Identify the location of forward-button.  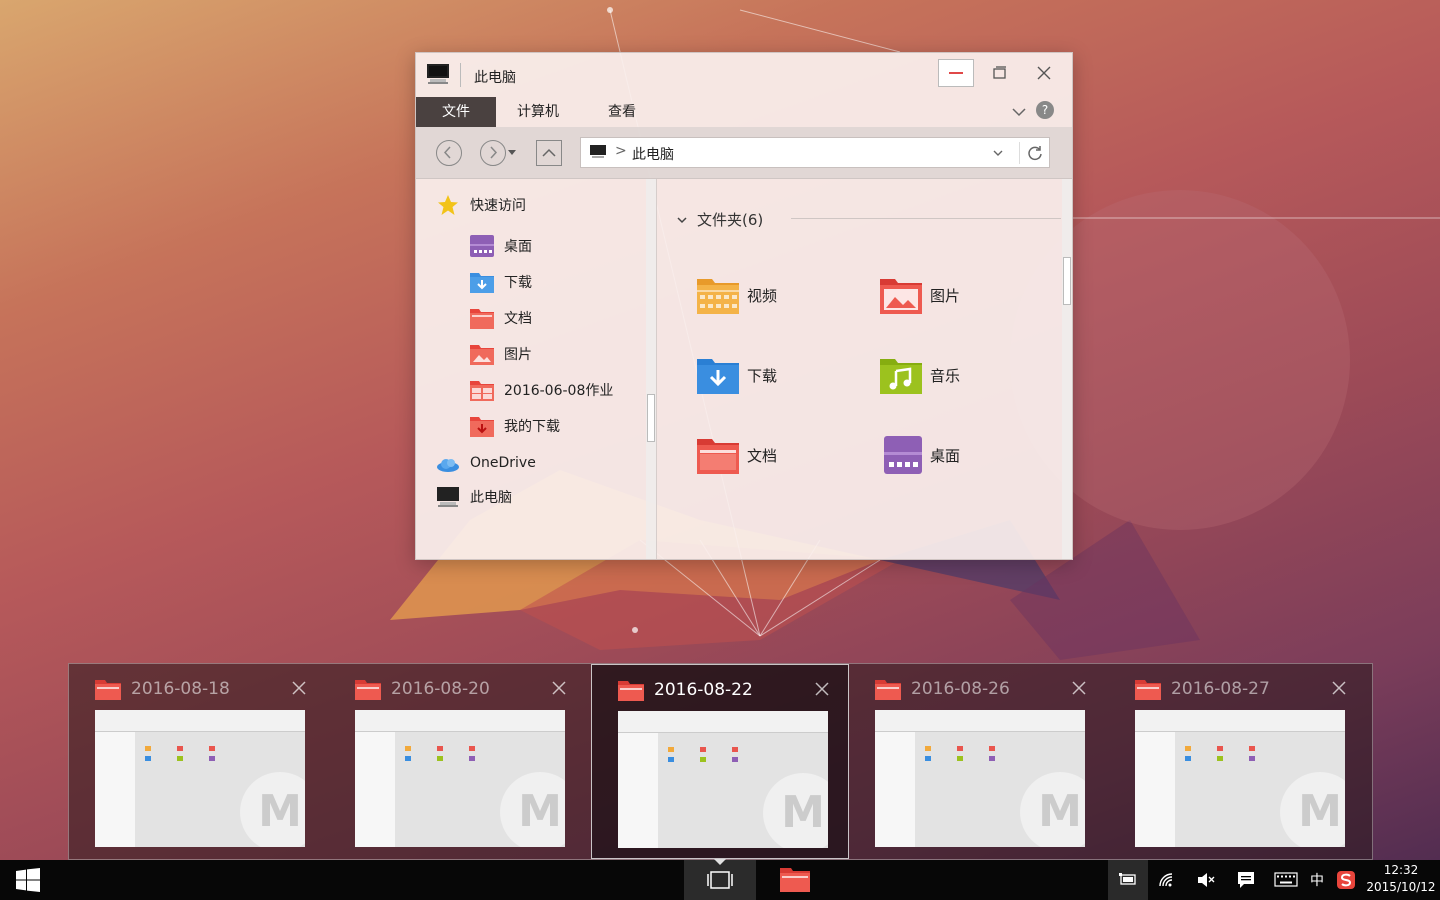
(493, 153).